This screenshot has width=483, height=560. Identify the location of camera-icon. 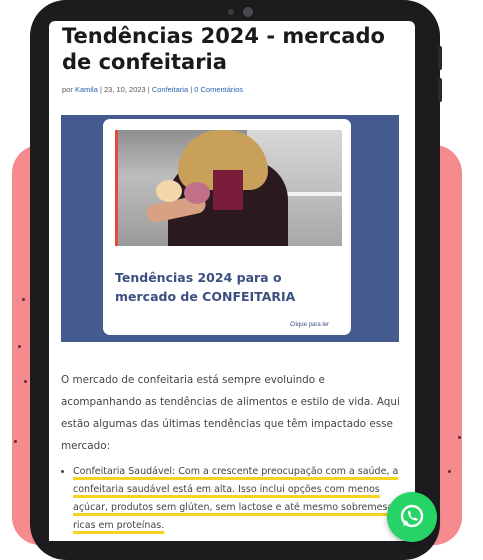
(248, 12).